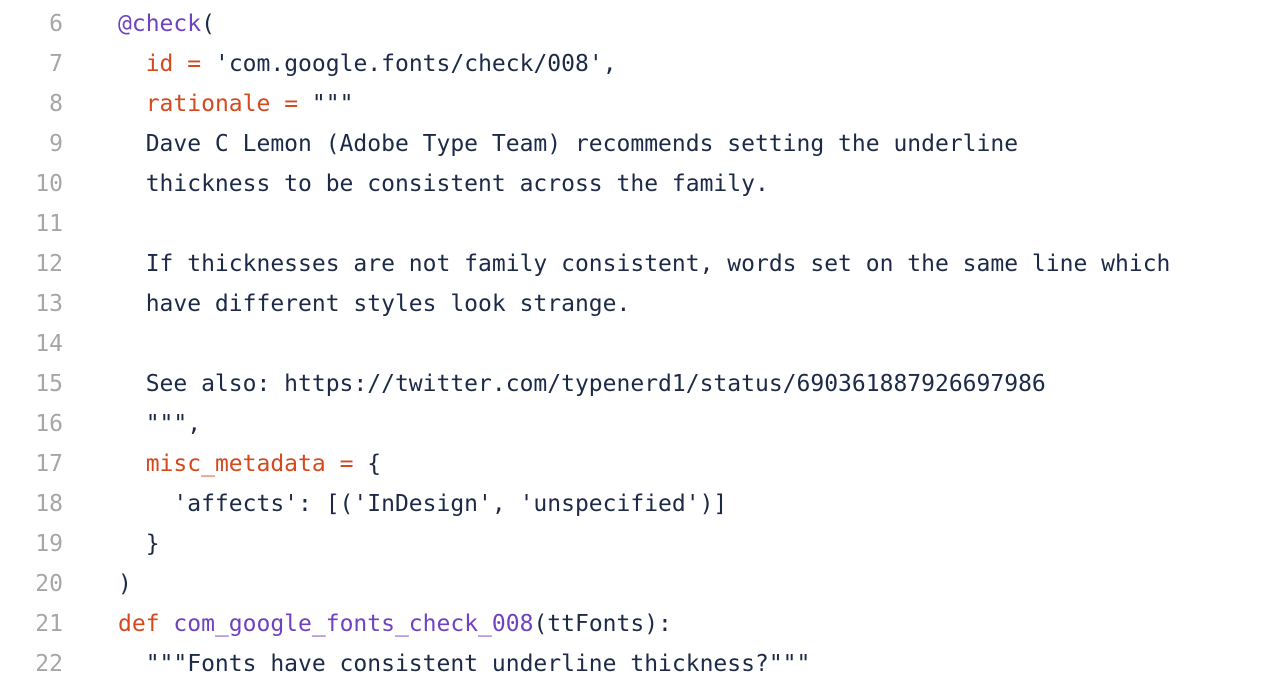 The width and height of the screenshot is (1278, 688). I want to click on code-token: ), so click(125, 584).